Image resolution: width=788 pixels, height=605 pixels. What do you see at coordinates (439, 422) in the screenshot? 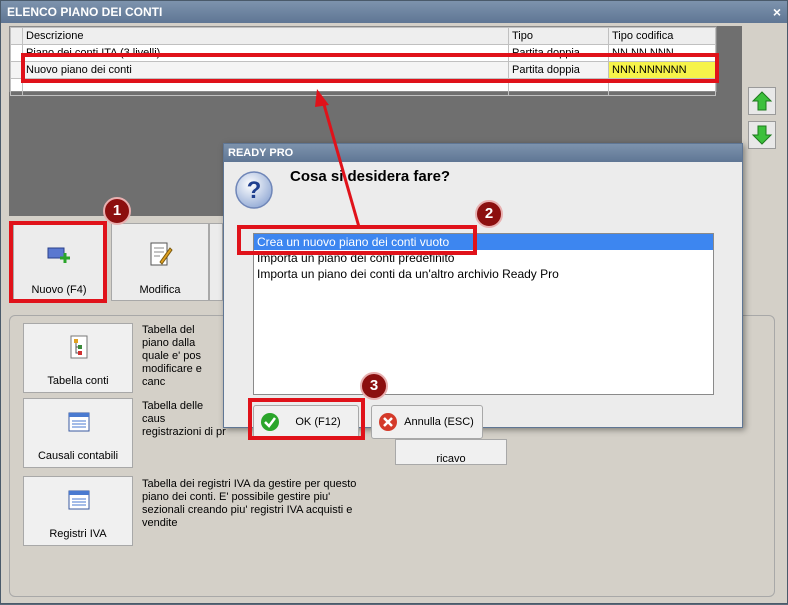
I see `cancel-label: Annulla (ESC)` at bounding box center [439, 422].